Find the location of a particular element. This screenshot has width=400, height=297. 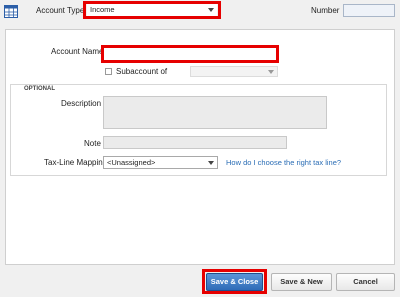

note-label: Note is located at coordinates (92, 143).